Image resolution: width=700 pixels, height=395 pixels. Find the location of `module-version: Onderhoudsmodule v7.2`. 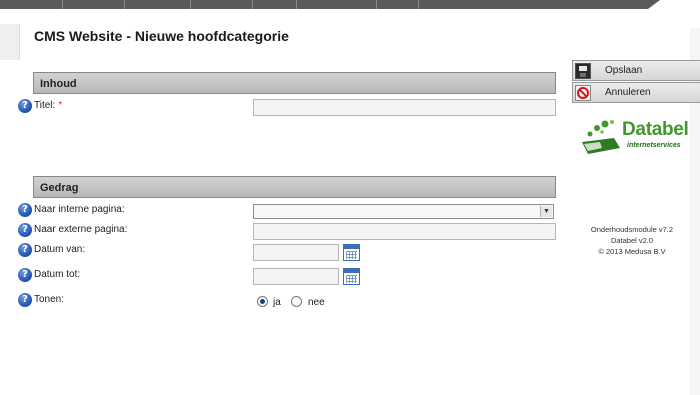

module-version: Onderhoudsmodule v7.2 is located at coordinates (632, 229).